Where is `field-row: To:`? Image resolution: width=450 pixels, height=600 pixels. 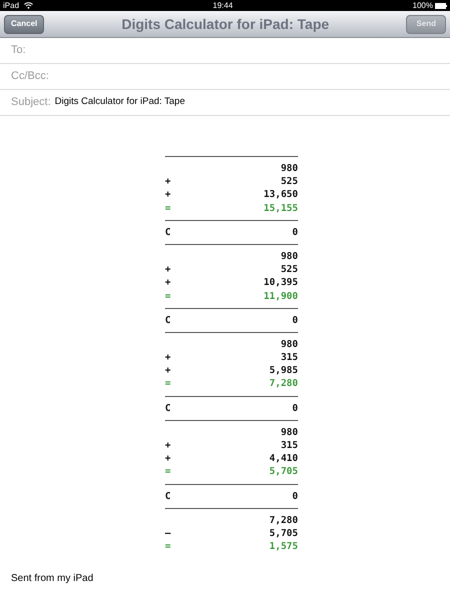 field-row: To: is located at coordinates (225, 51).